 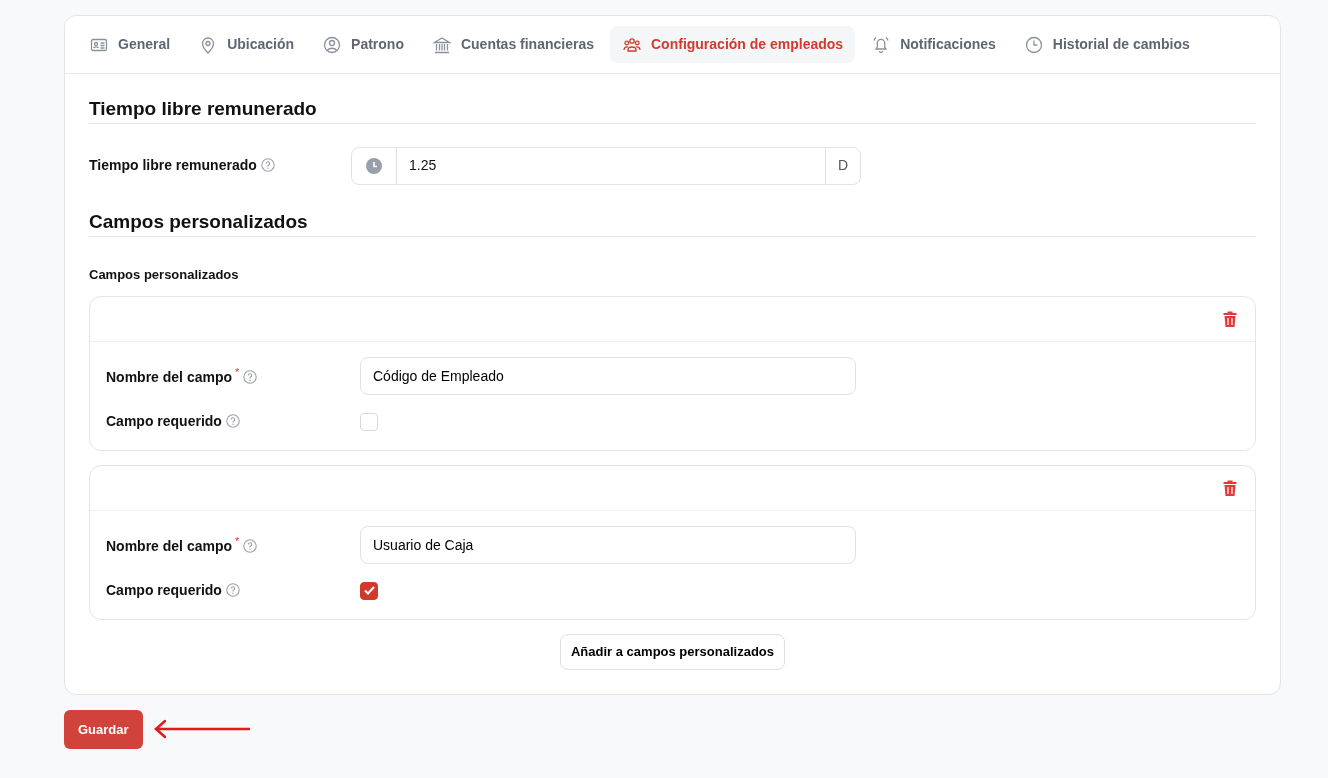 What do you see at coordinates (842, 165) in the screenshot?
I see `unit-suffix: D` at bounding box center [842, 165].